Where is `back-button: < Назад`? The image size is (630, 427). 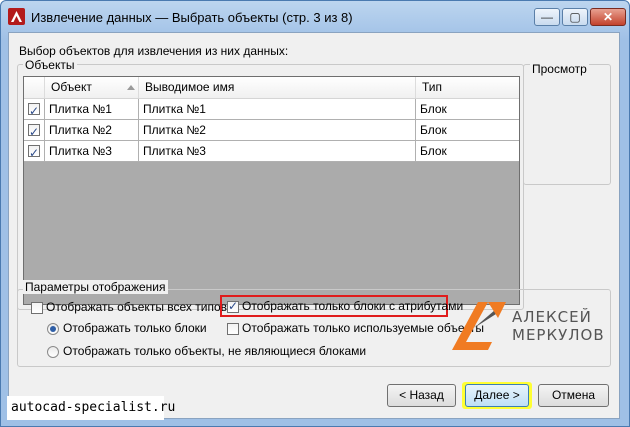 back-button: < Назад is located at coordinates (421, 395).